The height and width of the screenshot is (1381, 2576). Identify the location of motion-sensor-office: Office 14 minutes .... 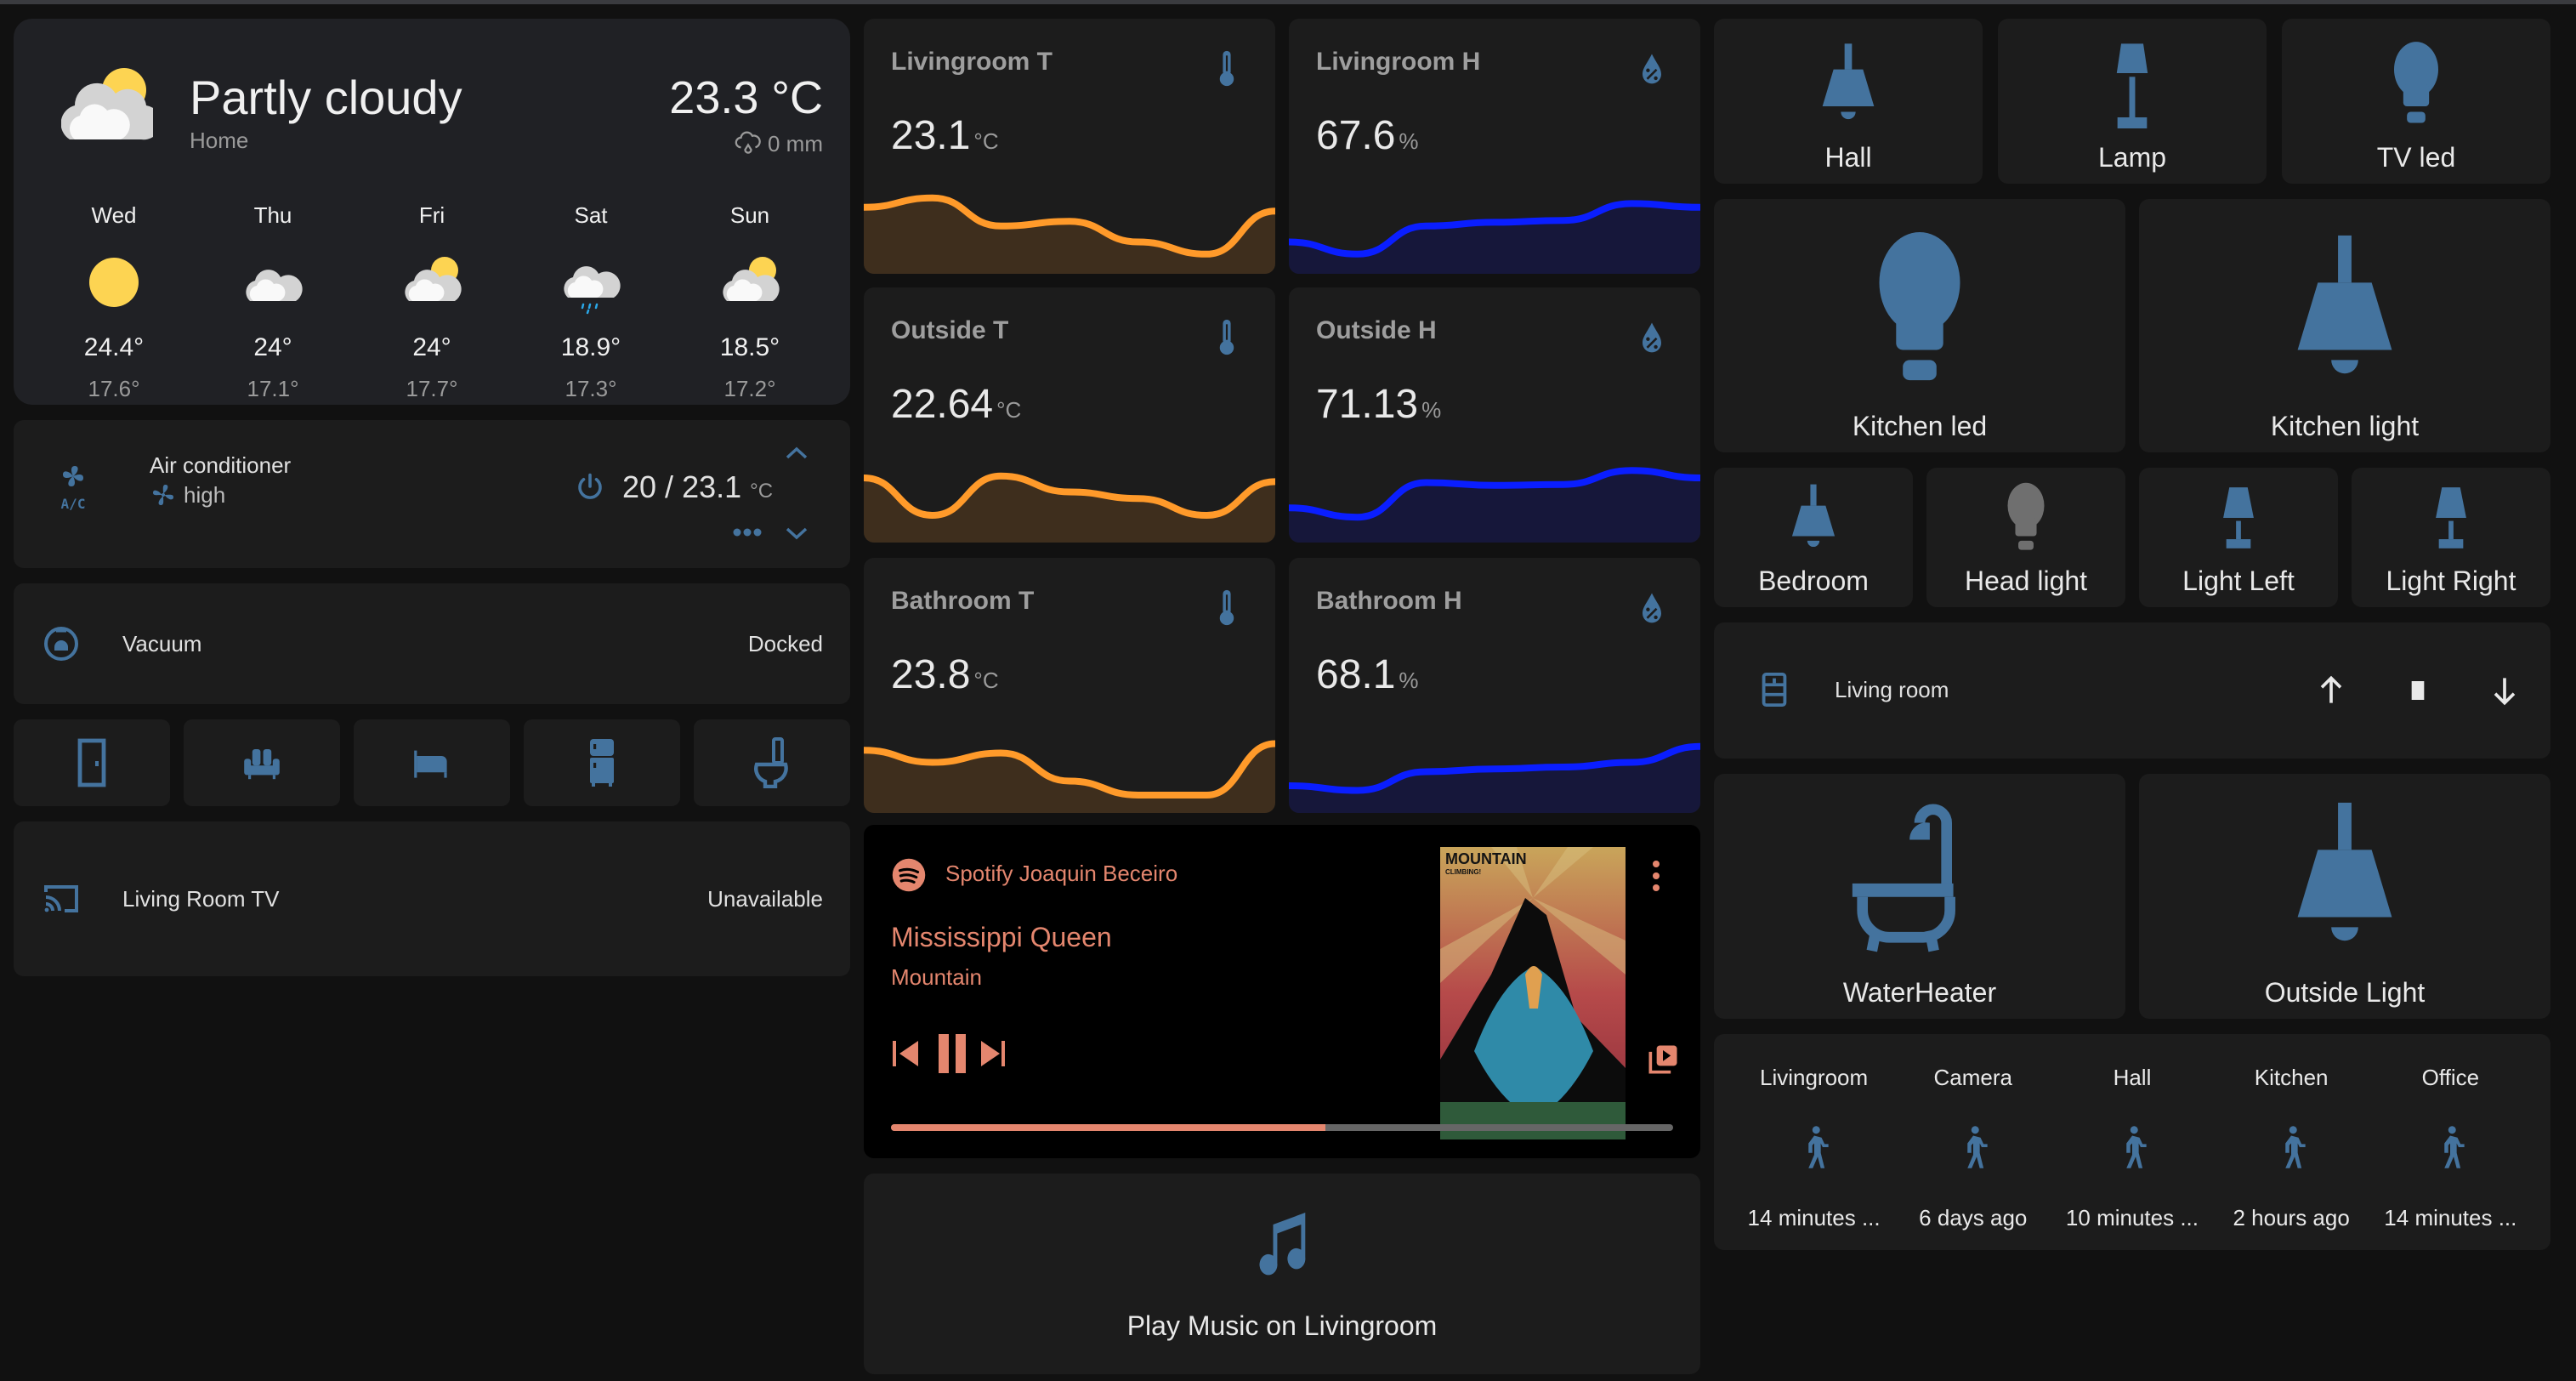
(2451, 1142).